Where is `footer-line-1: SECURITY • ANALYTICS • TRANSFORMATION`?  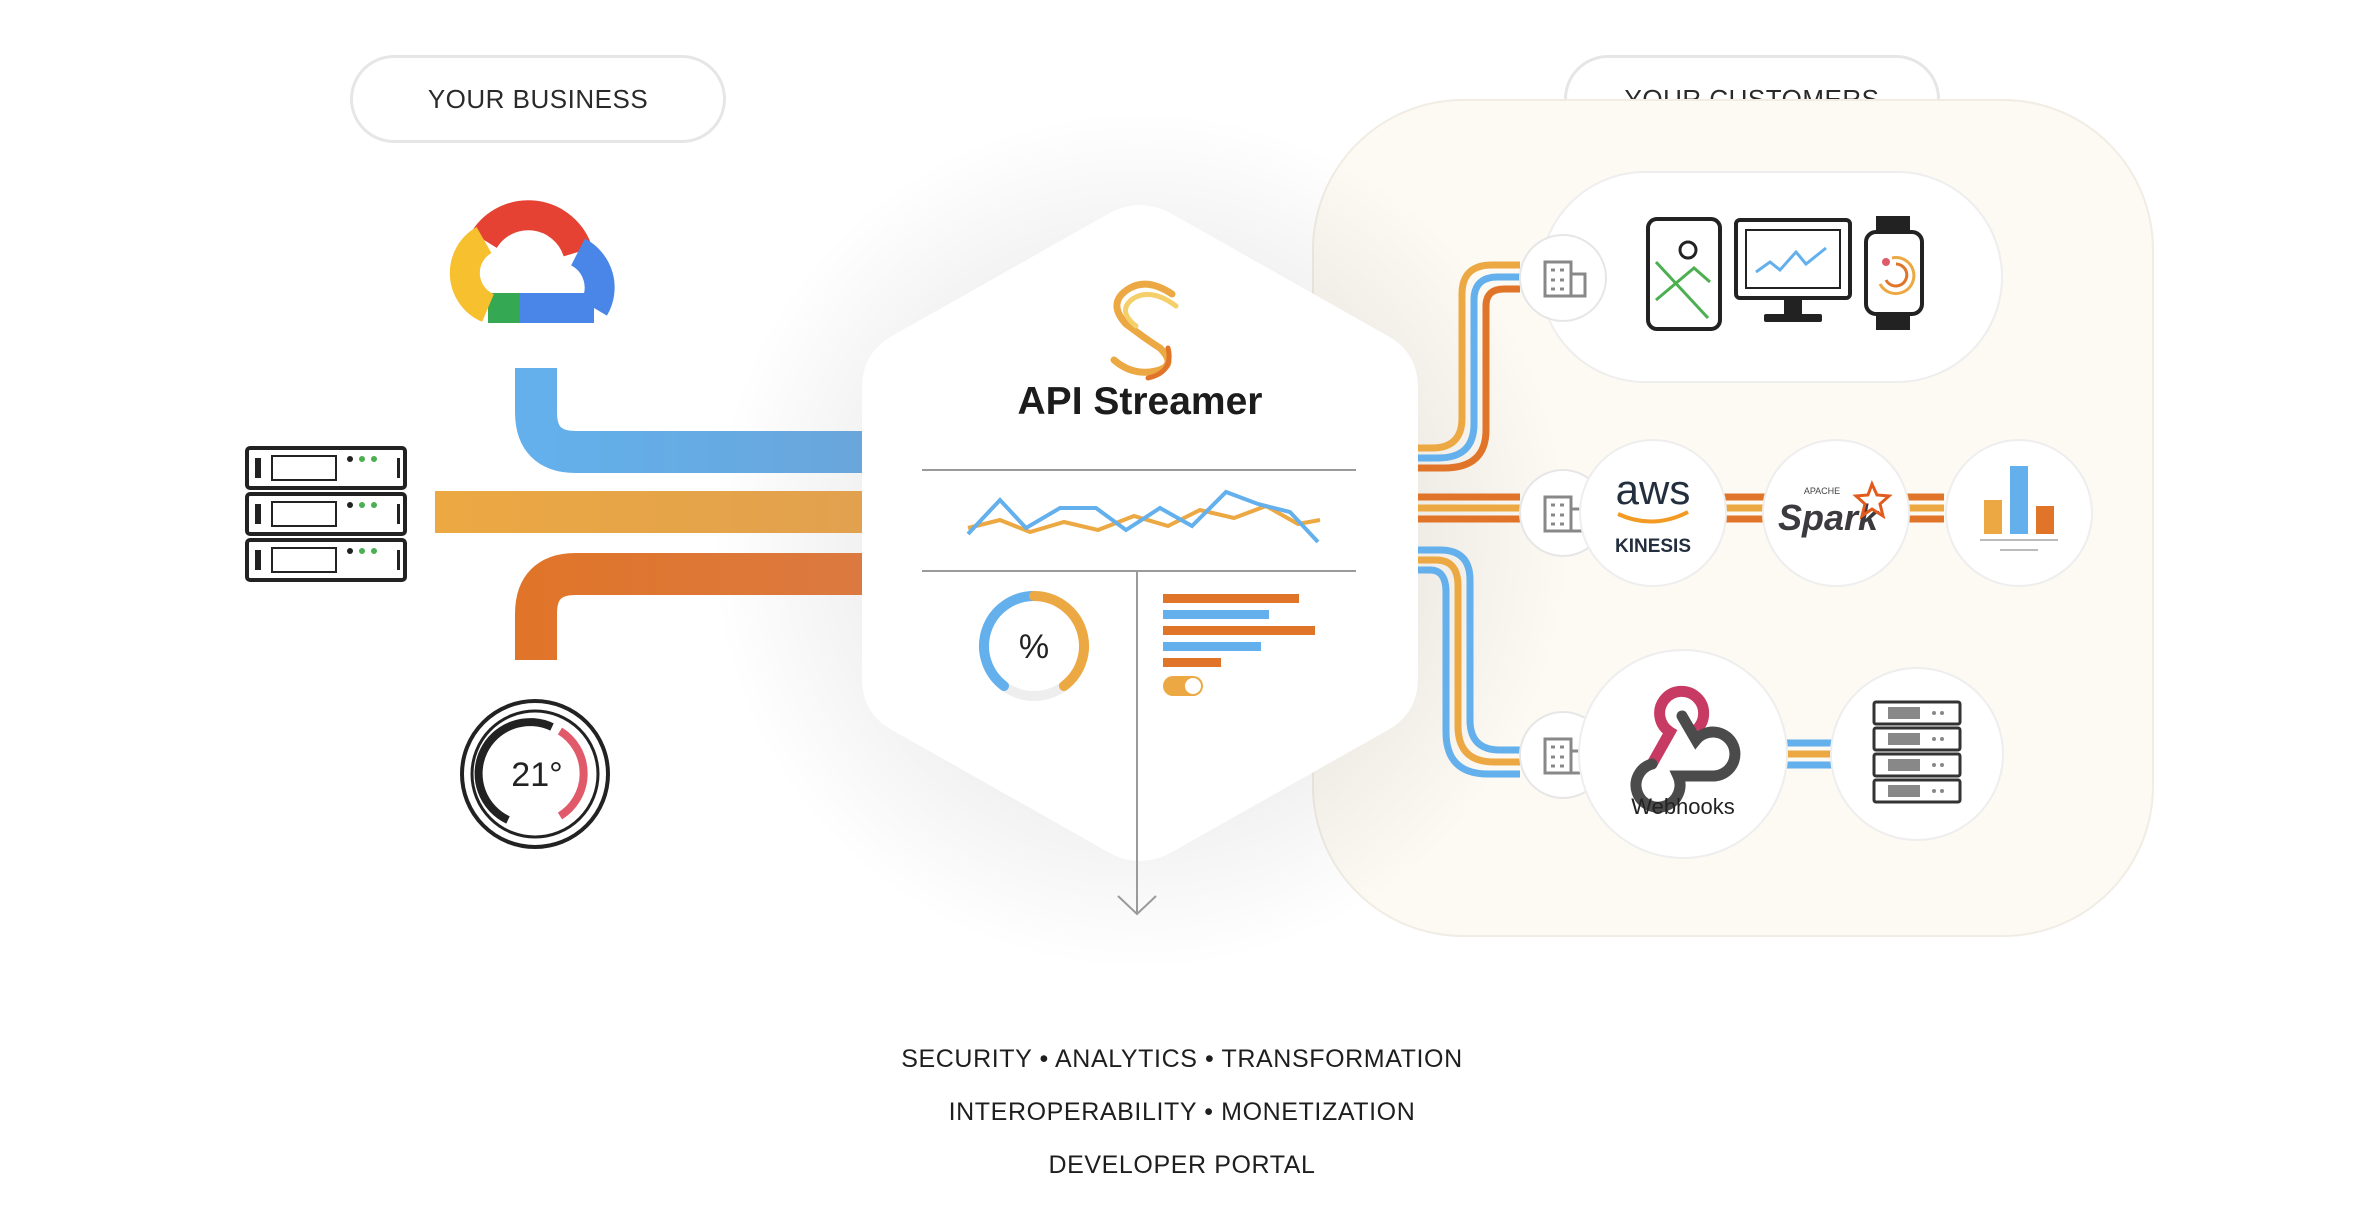
footer-line-1: SECURITY • ANALYTICS • TRANSFORMATION is located at coordinates (1182, 1059).